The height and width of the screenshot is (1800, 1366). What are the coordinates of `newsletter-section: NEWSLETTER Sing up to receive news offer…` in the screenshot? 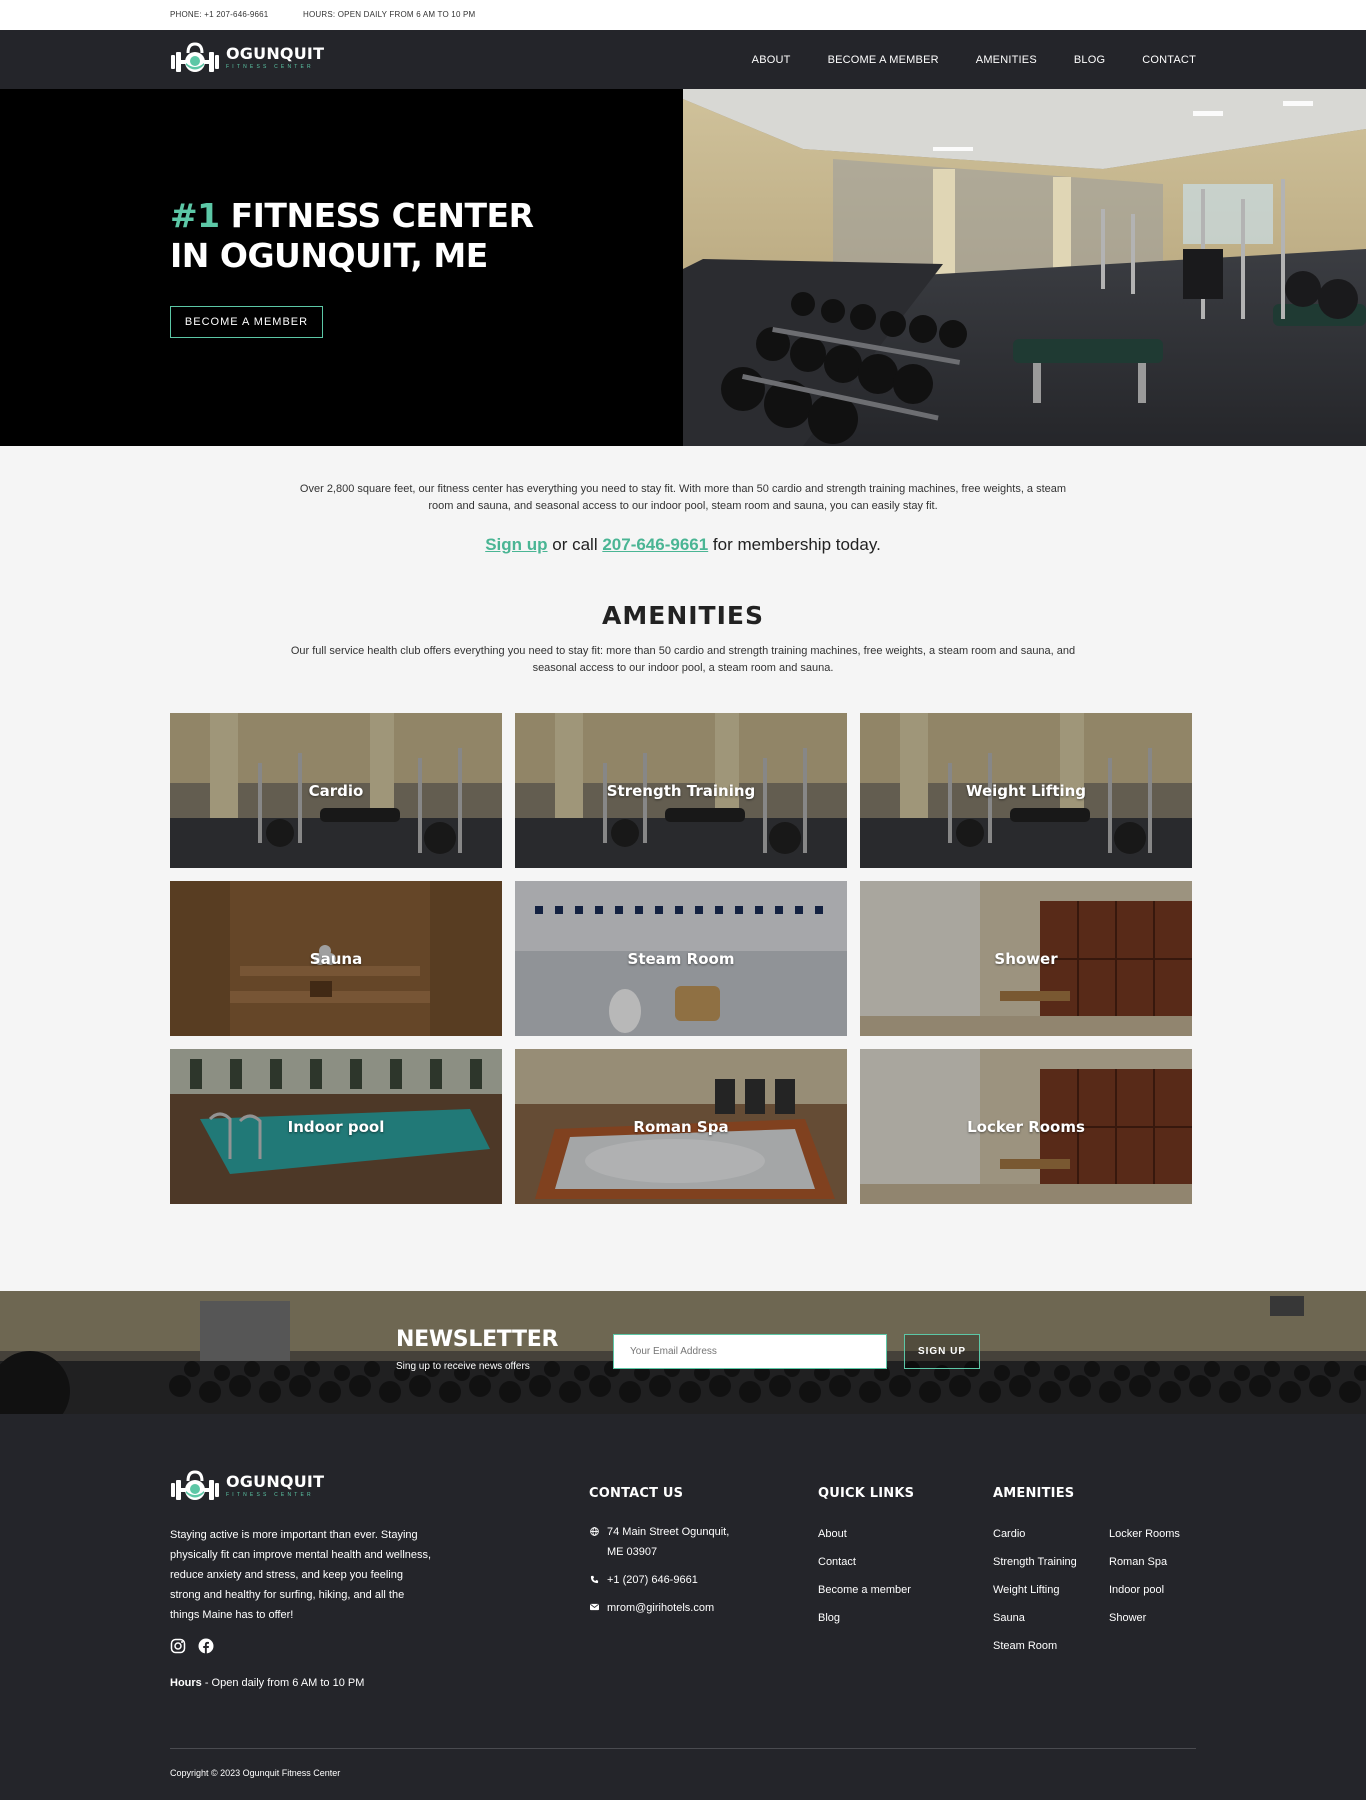 It's located at (683, 1352).